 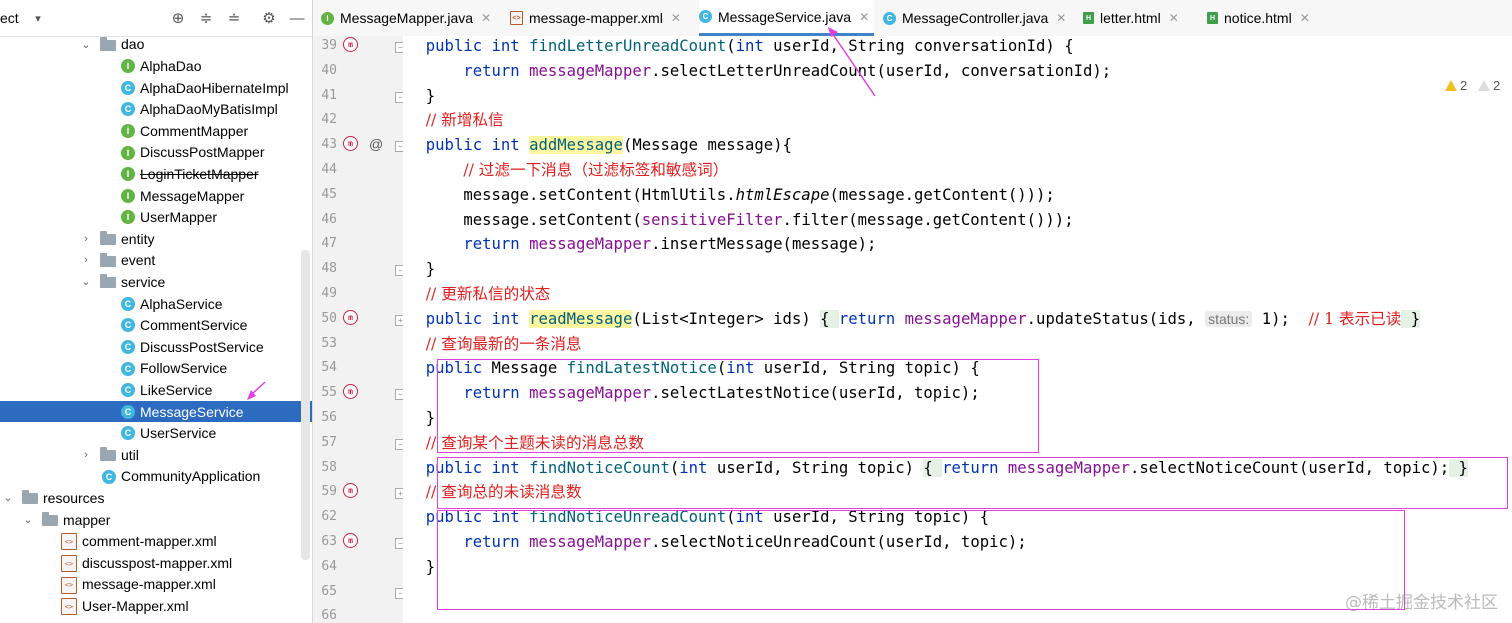 I want to click on folder-icon, so click(x=50, y=518).